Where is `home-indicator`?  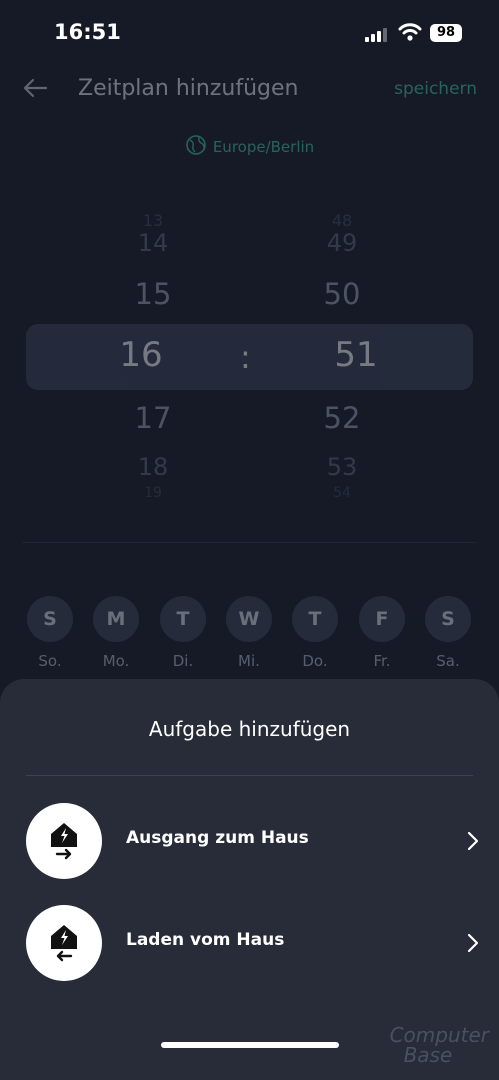
home-indicator is located at coordinates (250, 1045).